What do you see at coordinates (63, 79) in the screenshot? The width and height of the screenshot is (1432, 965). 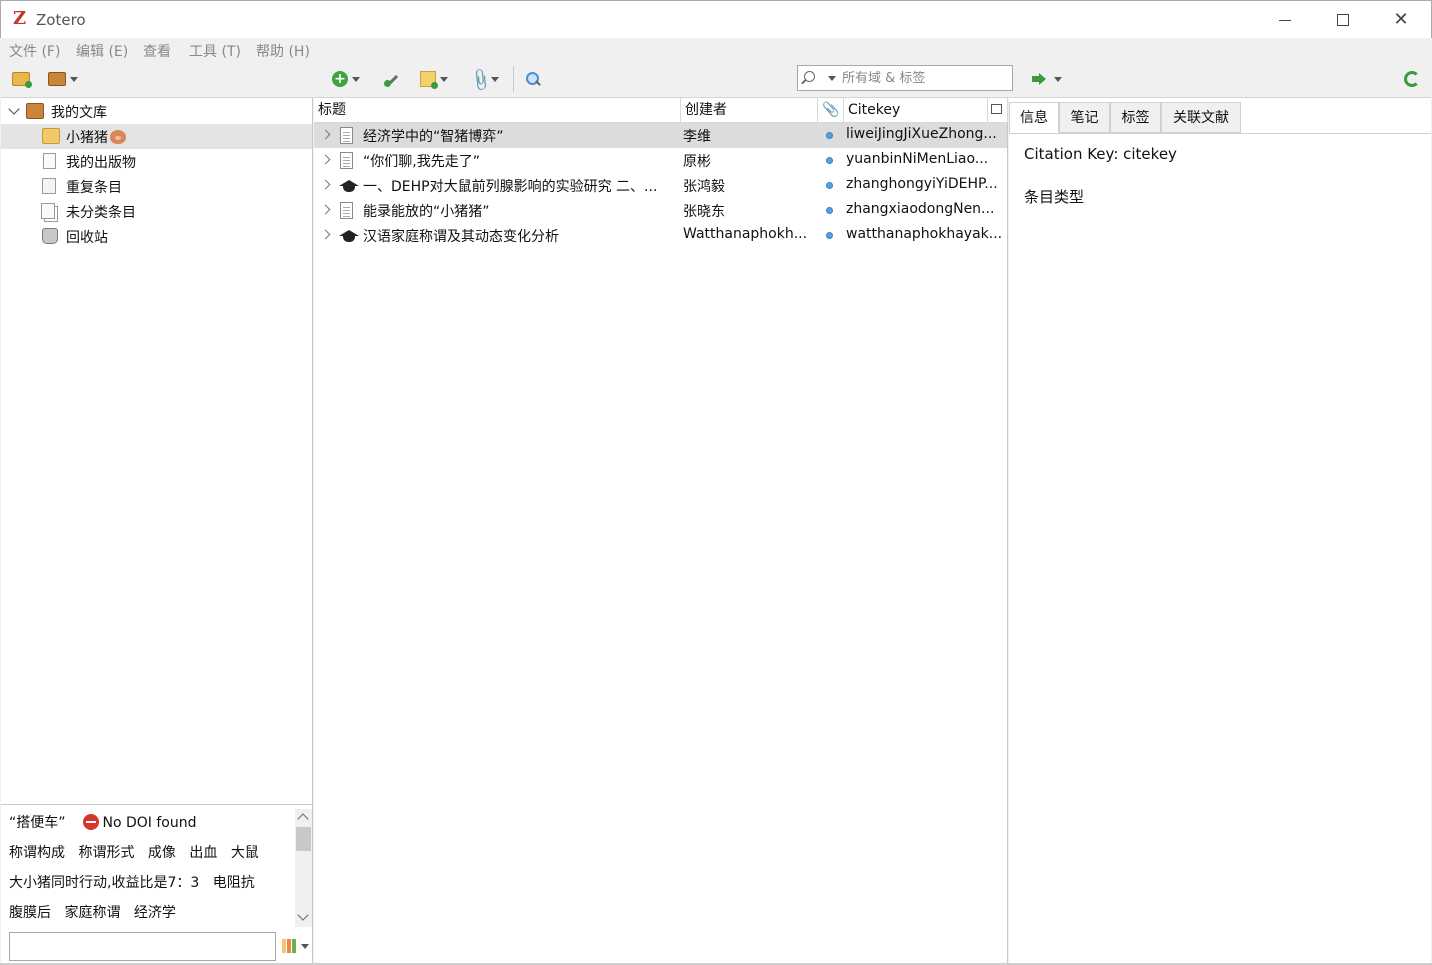 I see `new-library-button` at bounding box center [63, 79].